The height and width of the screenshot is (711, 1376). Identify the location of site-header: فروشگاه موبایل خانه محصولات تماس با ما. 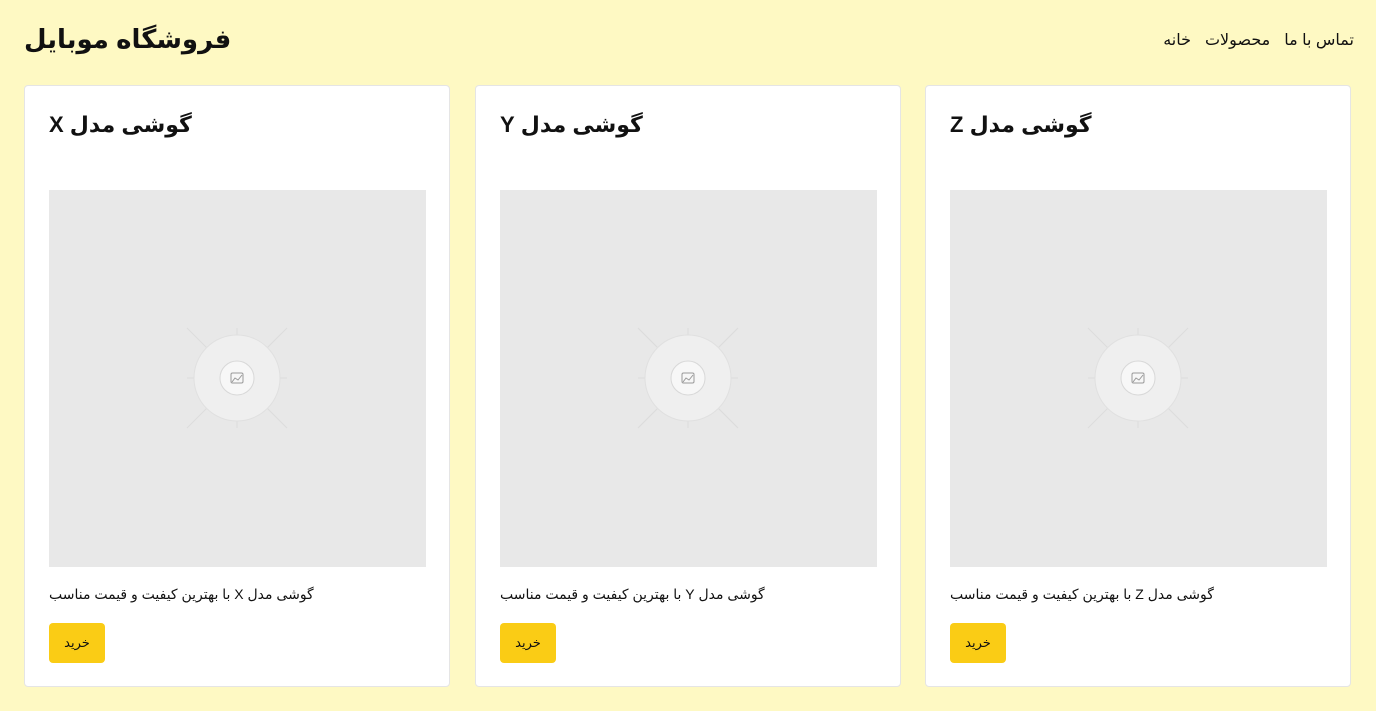
(688, 42).